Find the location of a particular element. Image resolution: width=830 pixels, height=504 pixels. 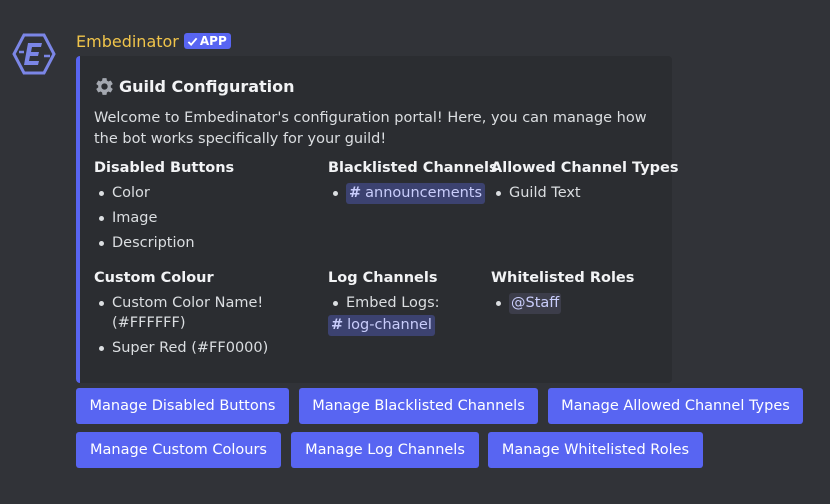

list-item: @Staff is located at coordinates (578, 303).